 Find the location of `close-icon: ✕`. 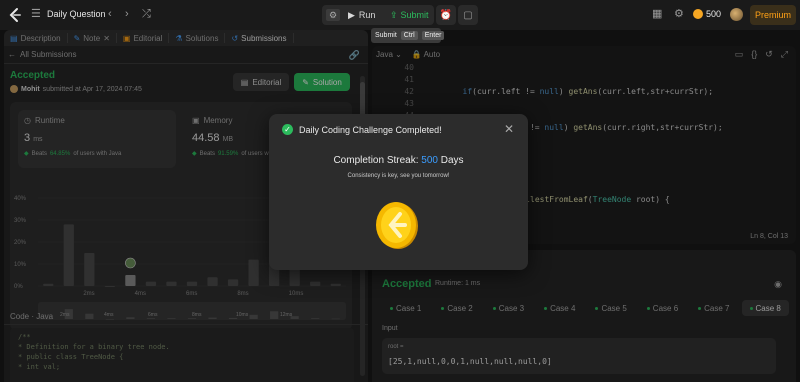

close-icon: ✕ is located at coordinates (509, 129).